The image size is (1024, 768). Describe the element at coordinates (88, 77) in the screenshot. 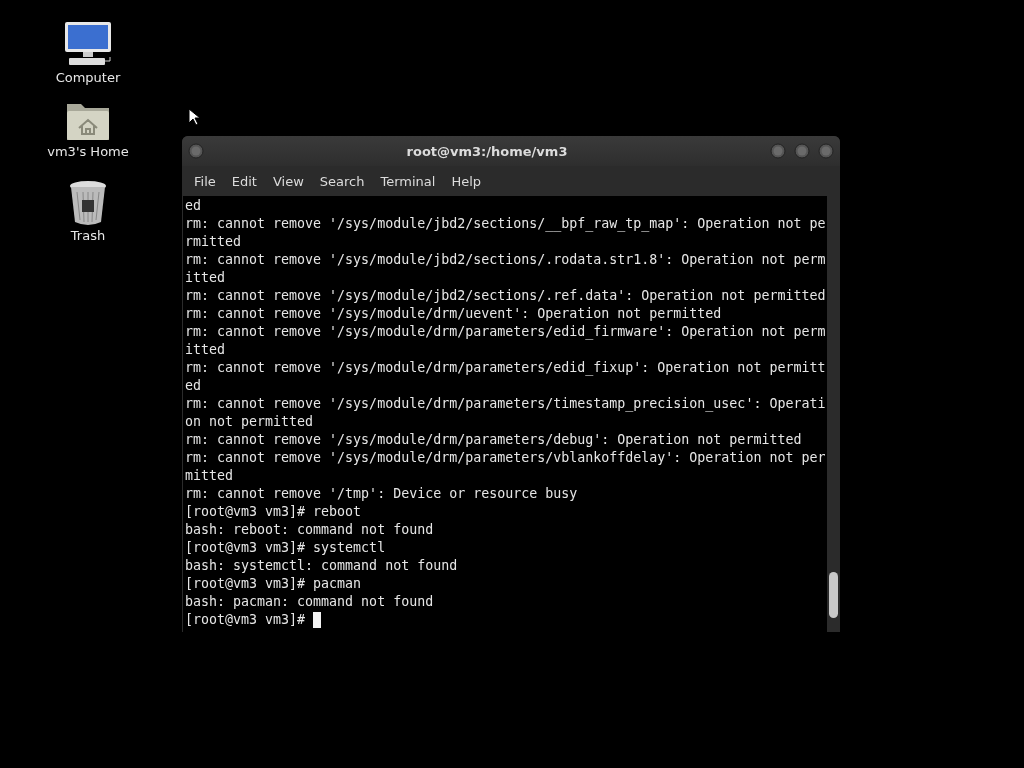

I see `icon-label: Computer` at that location.